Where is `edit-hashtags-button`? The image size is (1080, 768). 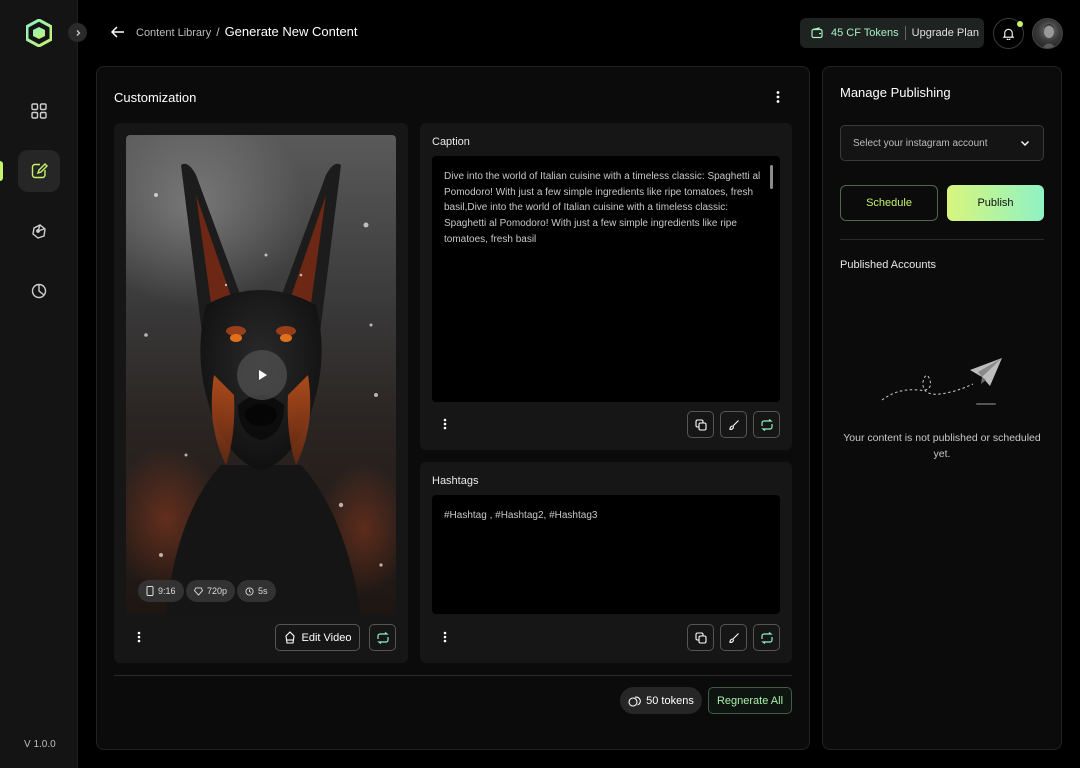
edit-hashtags-button is located at coordinates (733, 637).